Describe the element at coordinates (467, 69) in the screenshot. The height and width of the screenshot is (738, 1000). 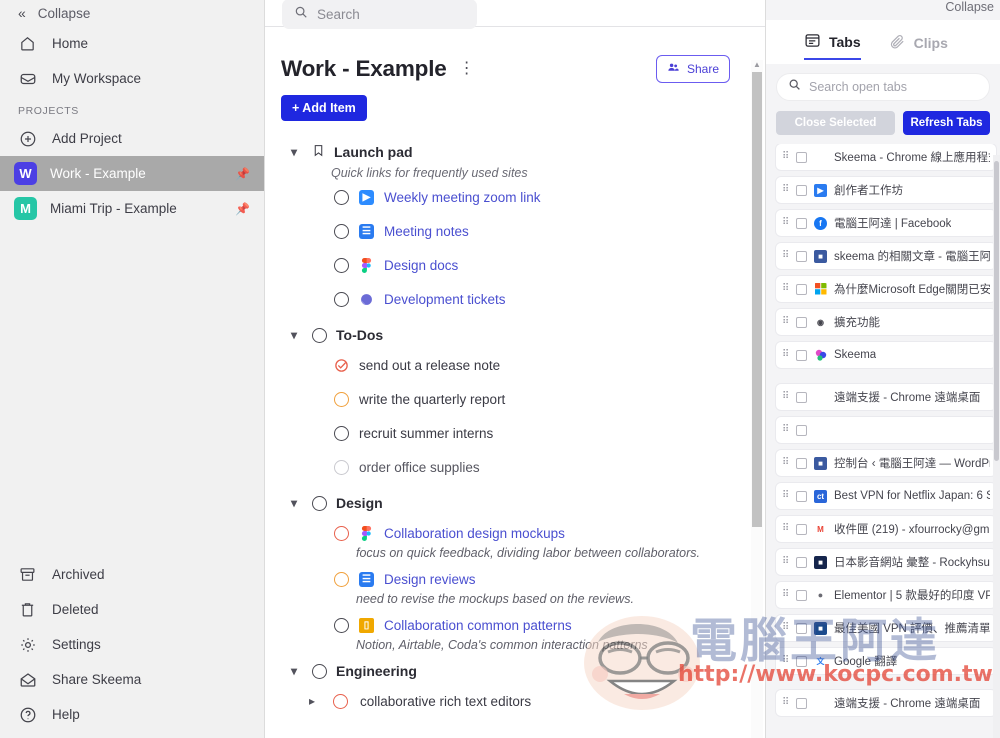
I see `more-options-icon: ⋮` at that location.